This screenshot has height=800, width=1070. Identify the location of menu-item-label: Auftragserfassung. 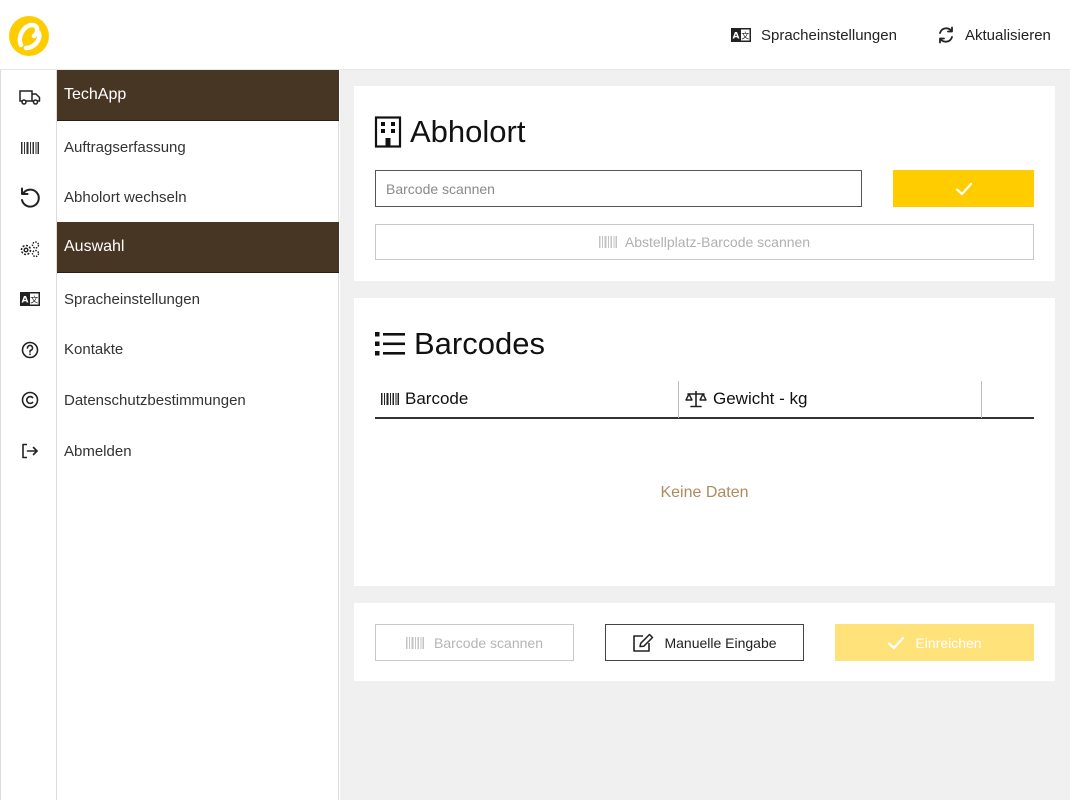
(125, 147).